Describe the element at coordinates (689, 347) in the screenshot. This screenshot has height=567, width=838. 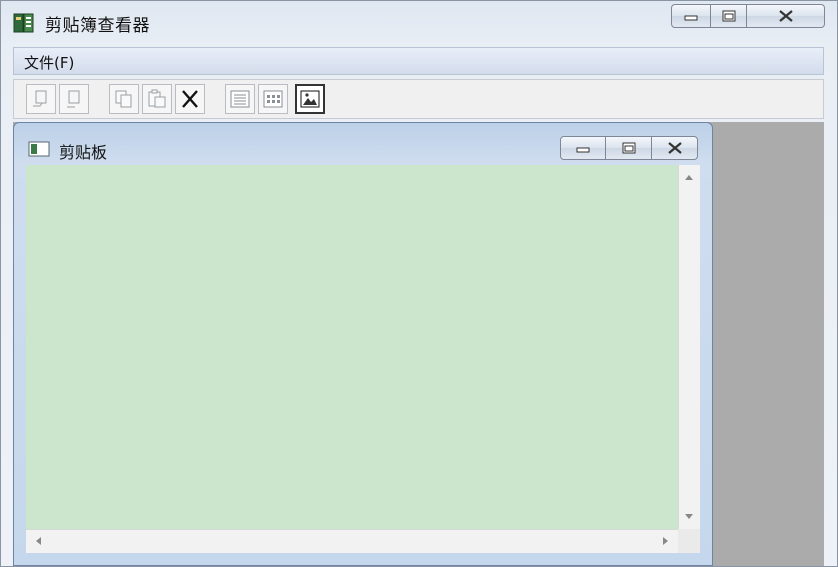
I see `vertical-scrollbar` at that location.